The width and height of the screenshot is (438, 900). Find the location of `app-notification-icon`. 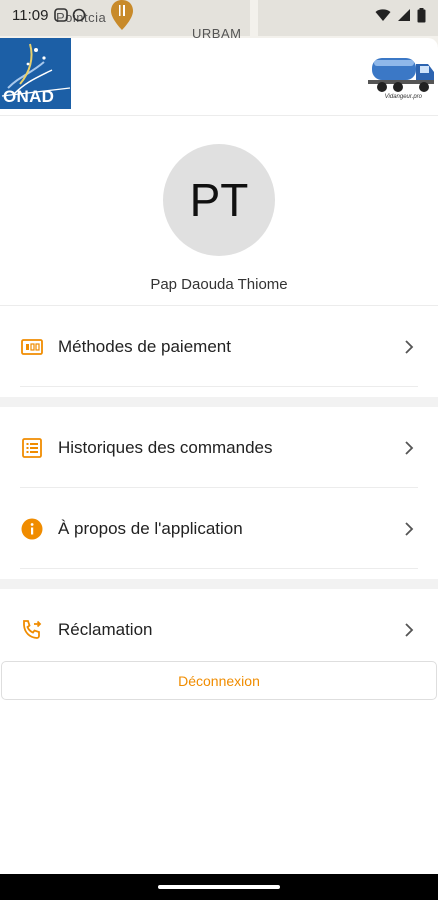

app-notification-icon is located at coordinates (61, 15).